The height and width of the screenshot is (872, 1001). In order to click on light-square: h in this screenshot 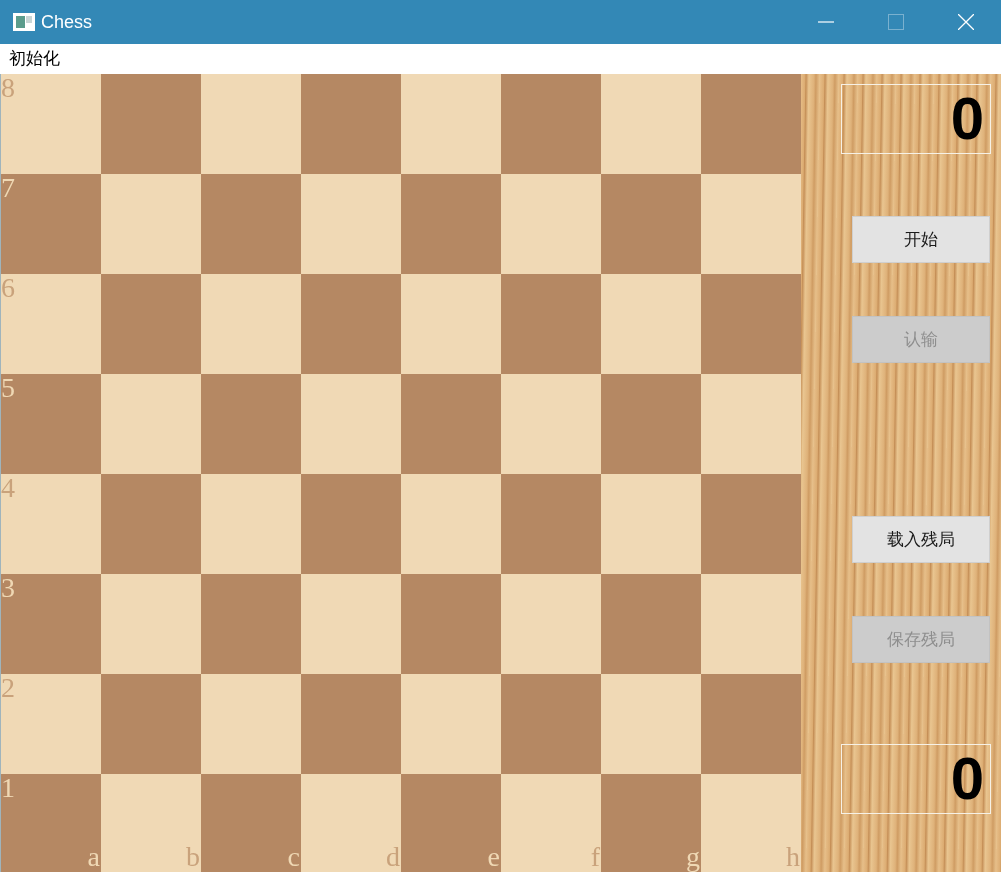, I will do `click(751, 823)`.